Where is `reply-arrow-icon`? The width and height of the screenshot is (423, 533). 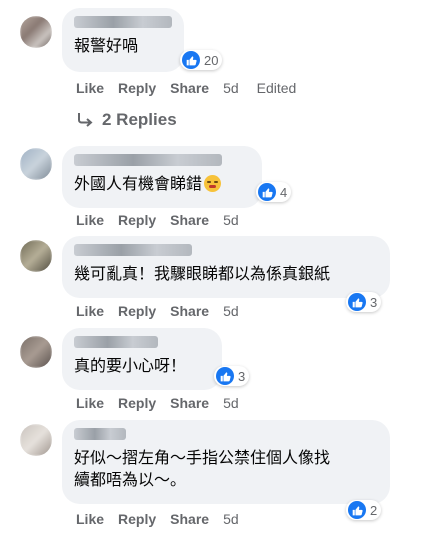 reply-arrow-icon is located at coordinates (85, 120).